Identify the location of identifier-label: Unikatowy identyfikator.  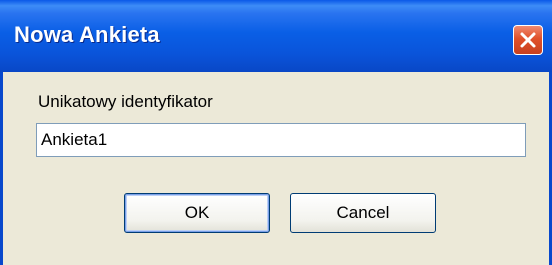
(125, 101).